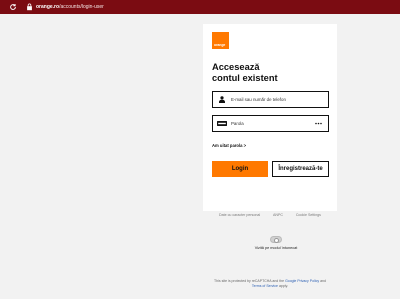  Describe the element at coordinates (245, 78) in the screenshot. I see `title-line-2: contul existent` at that location.